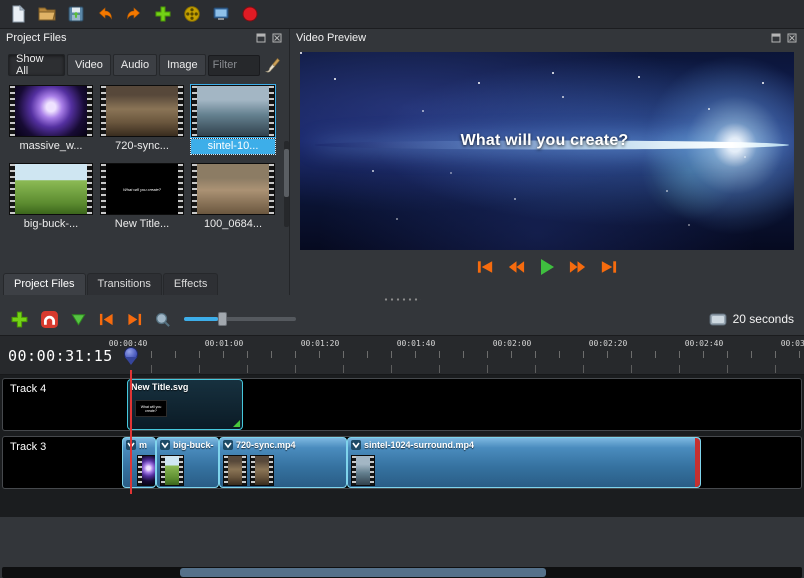 This screenshot has width=804, height=578. I want to click on horizontal-splitter, so click(402, 299).